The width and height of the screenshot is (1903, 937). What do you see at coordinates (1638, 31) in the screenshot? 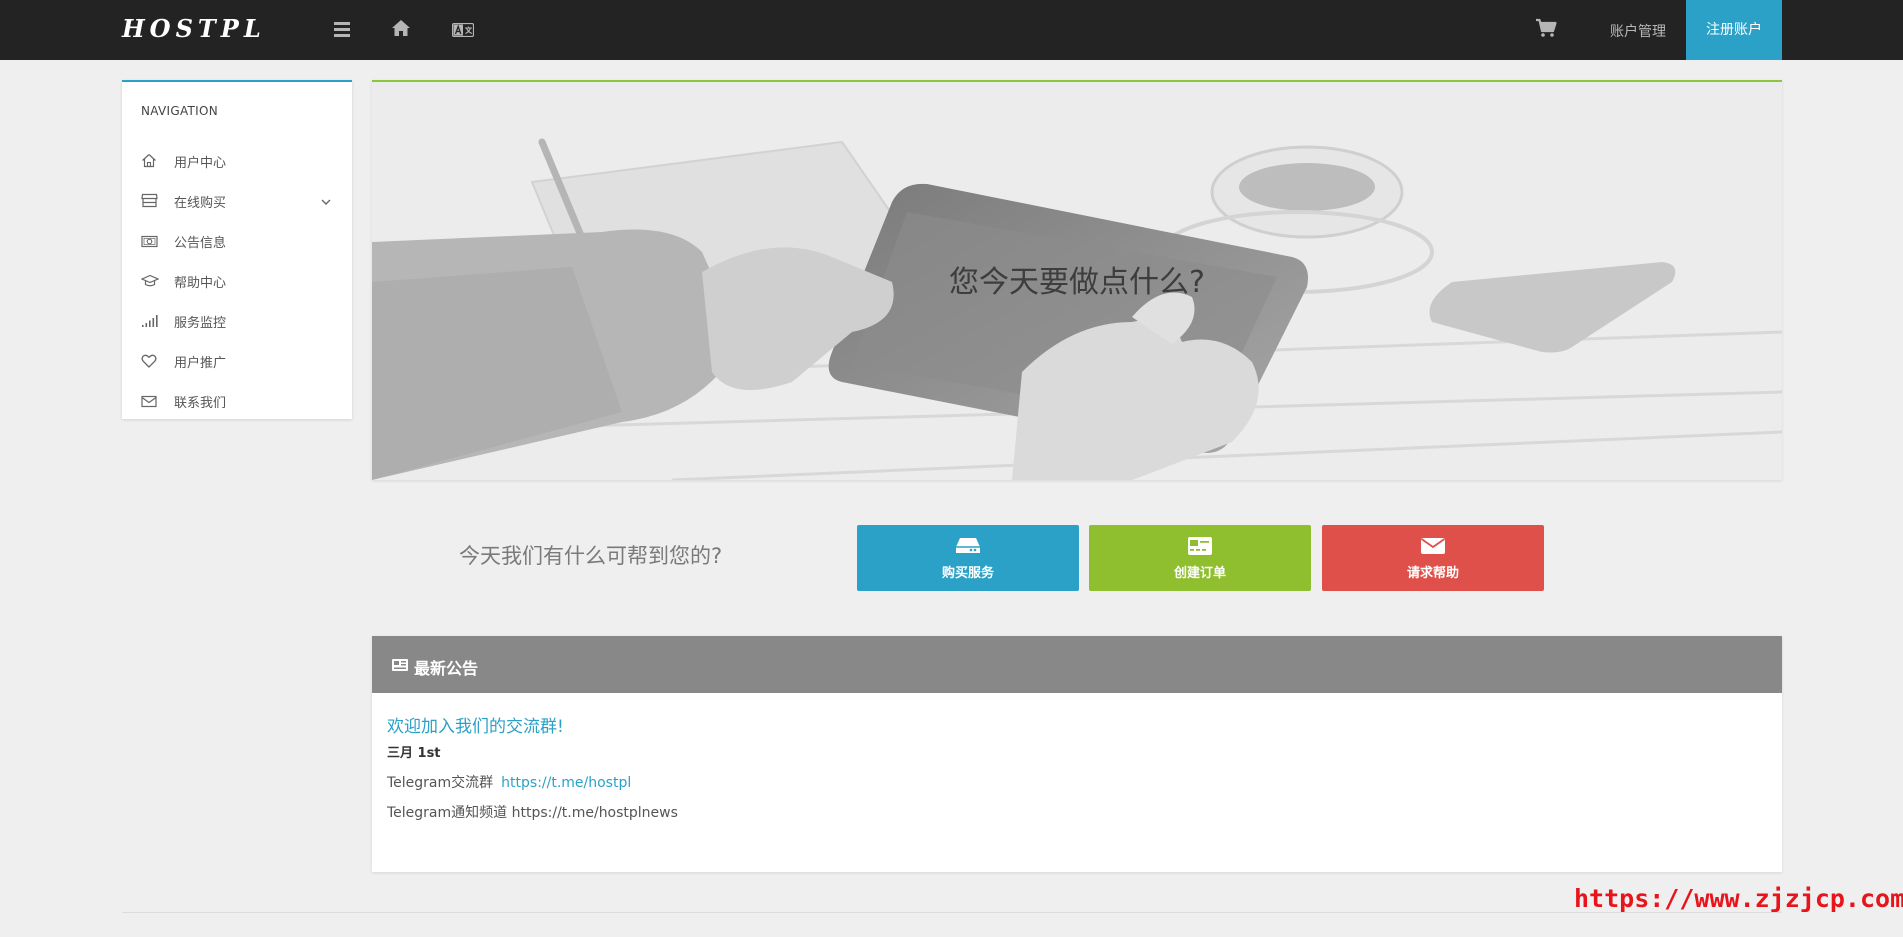
I see `account-management-link: 账户管理` at bounding box center [1638, 31].